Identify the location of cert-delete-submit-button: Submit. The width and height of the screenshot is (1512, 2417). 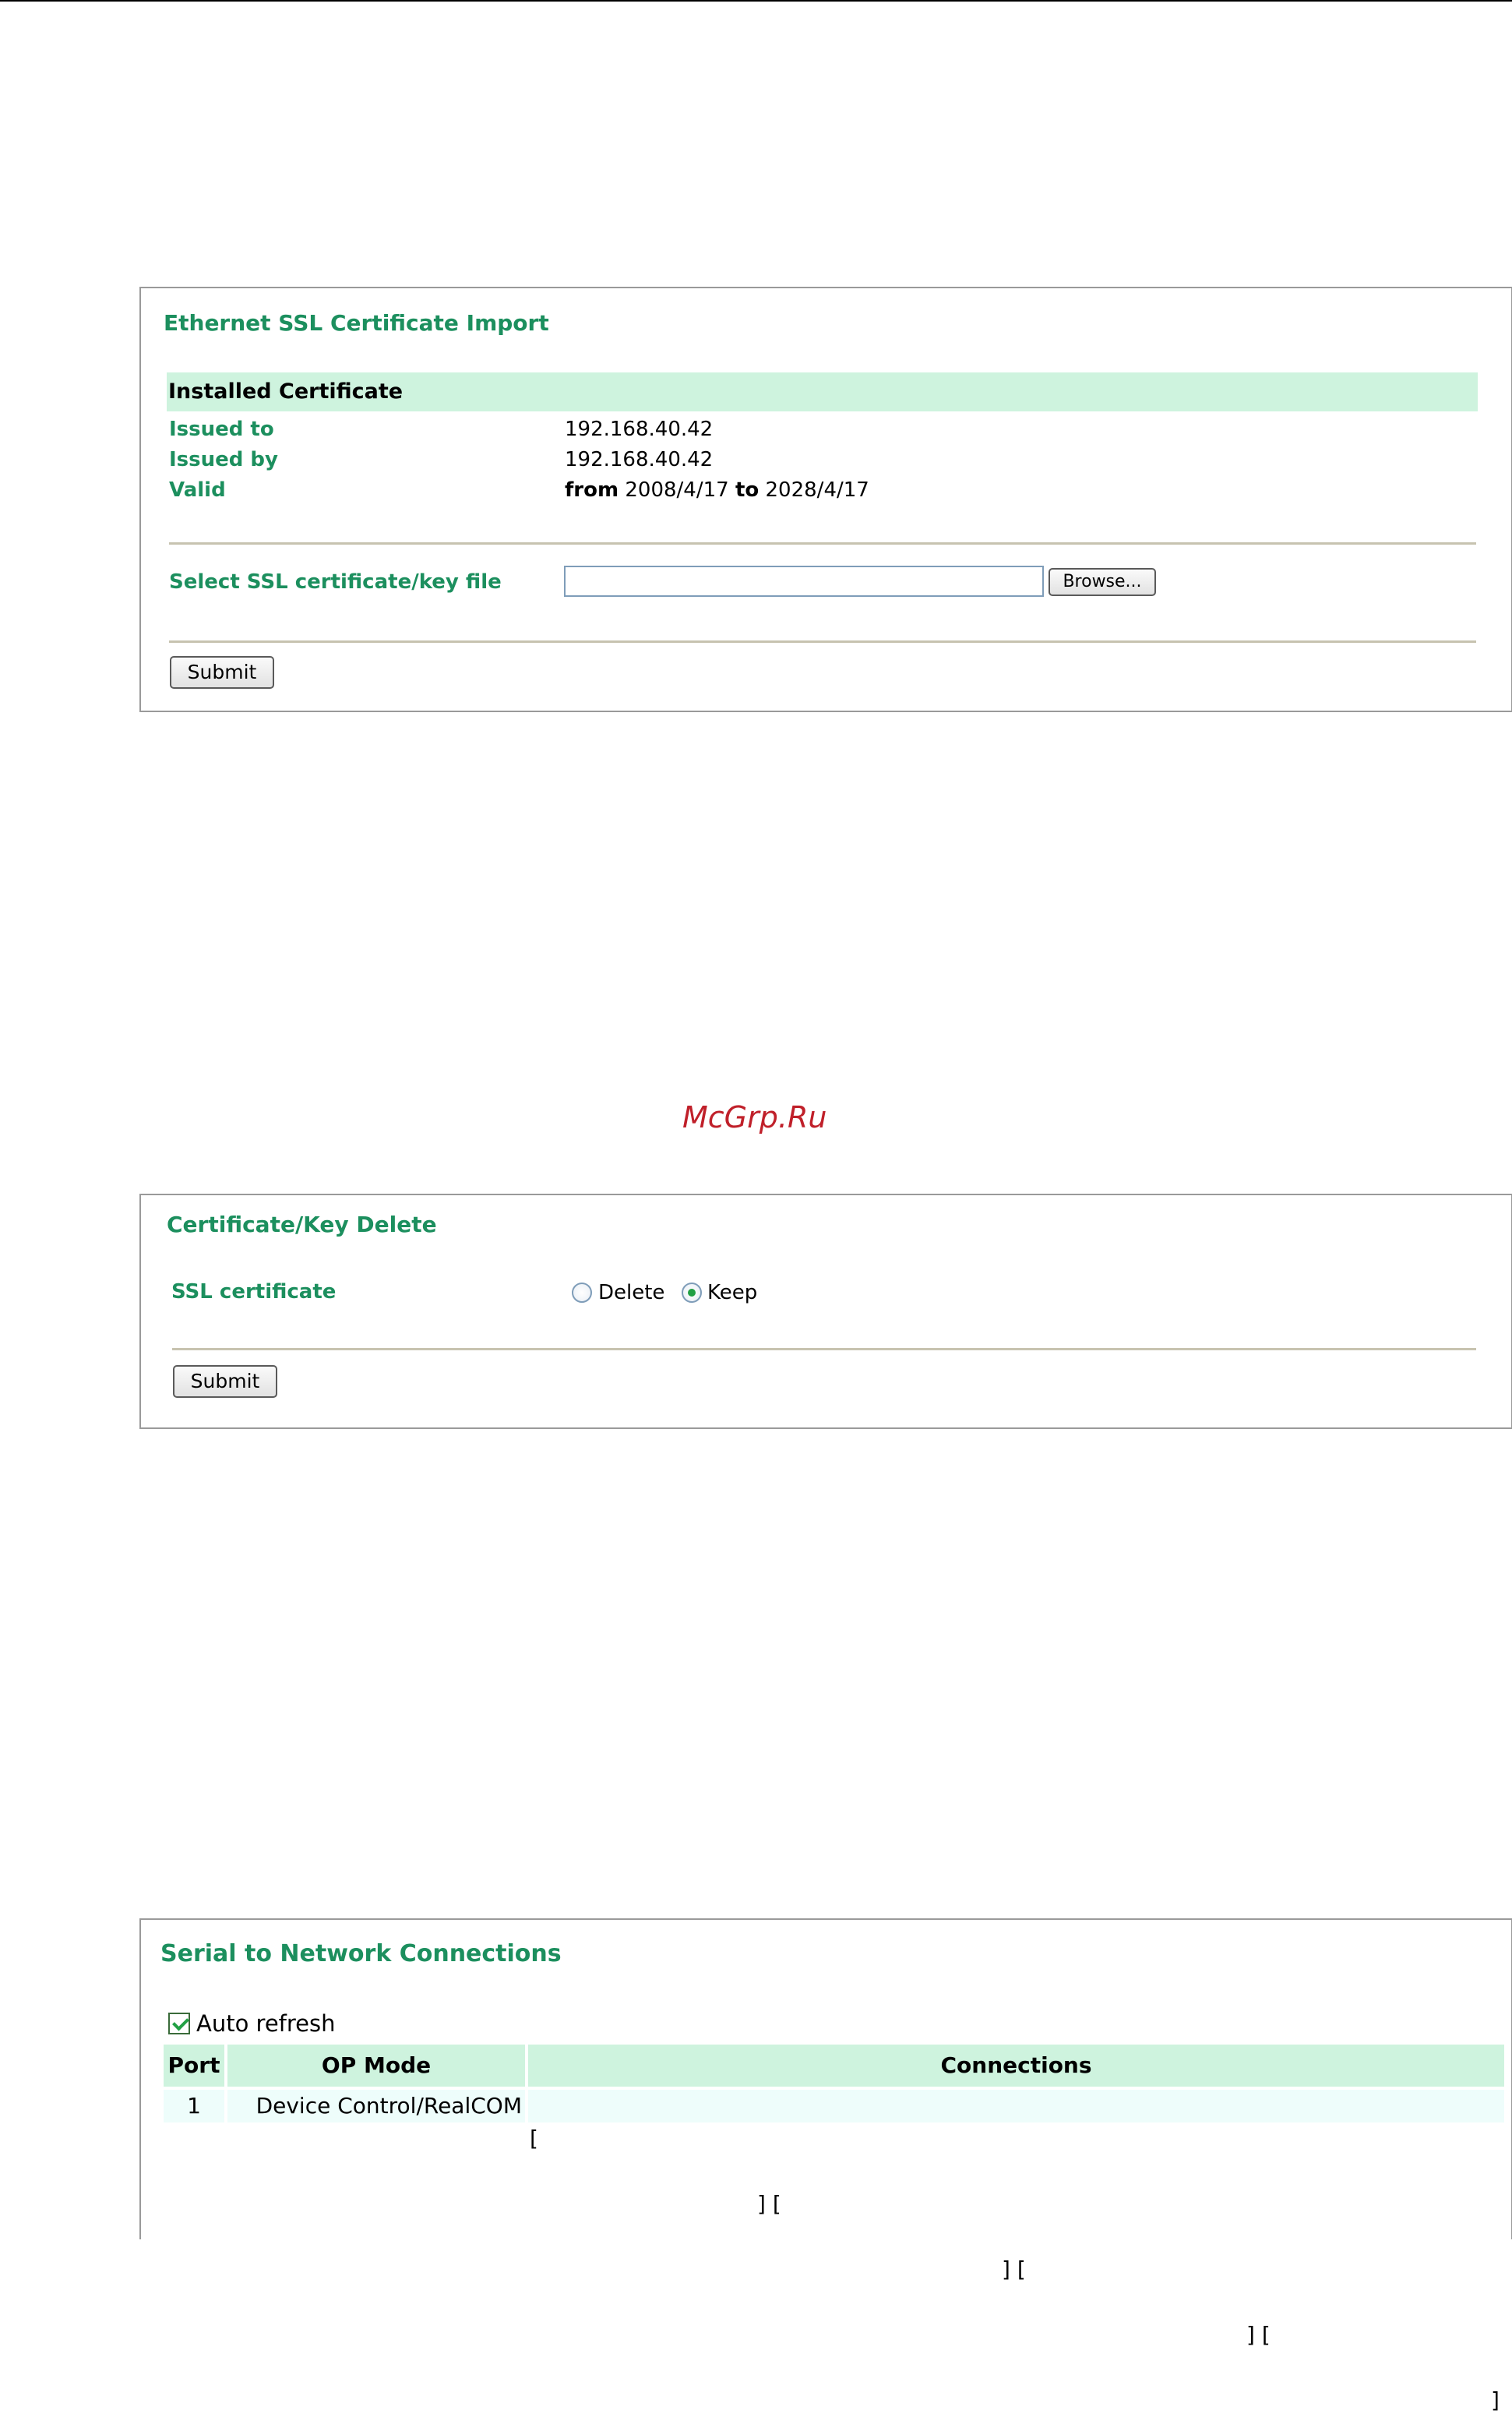
(225, 1381).